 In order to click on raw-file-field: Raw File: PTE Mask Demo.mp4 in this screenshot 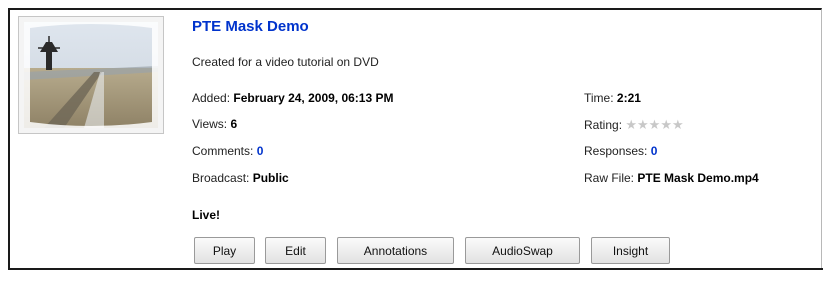, I will do `click(671, 178)`.